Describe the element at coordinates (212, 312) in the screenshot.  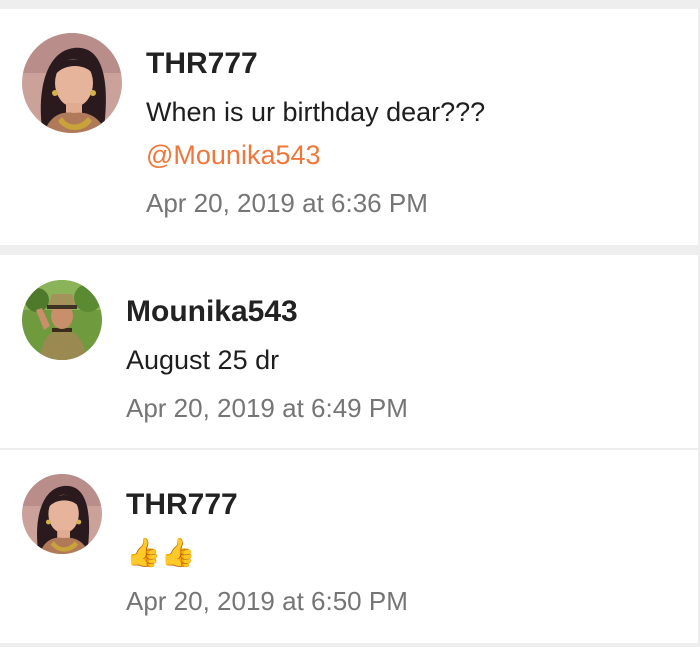
I see `comment-username: Mounika543` at that location.